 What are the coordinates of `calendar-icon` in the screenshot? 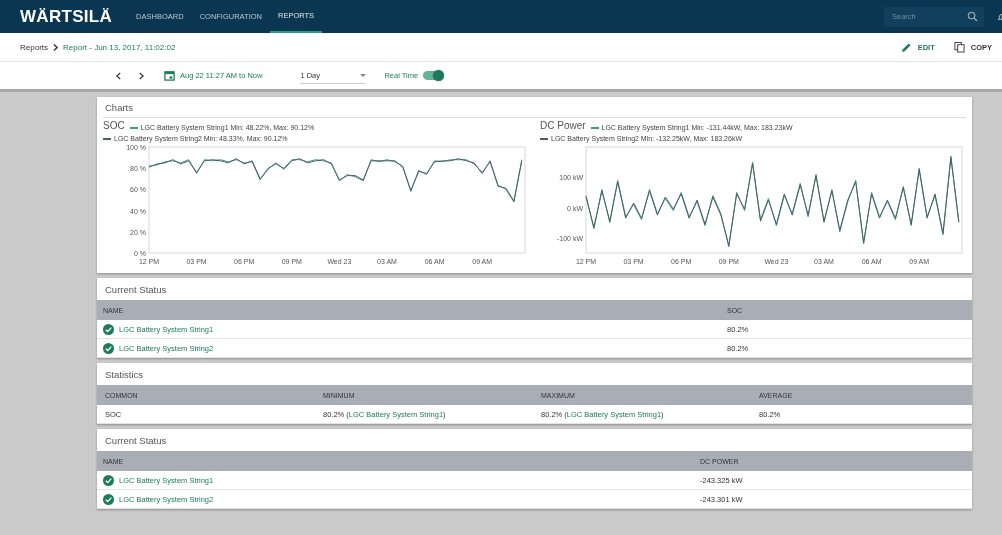 It's located at (169, 75).